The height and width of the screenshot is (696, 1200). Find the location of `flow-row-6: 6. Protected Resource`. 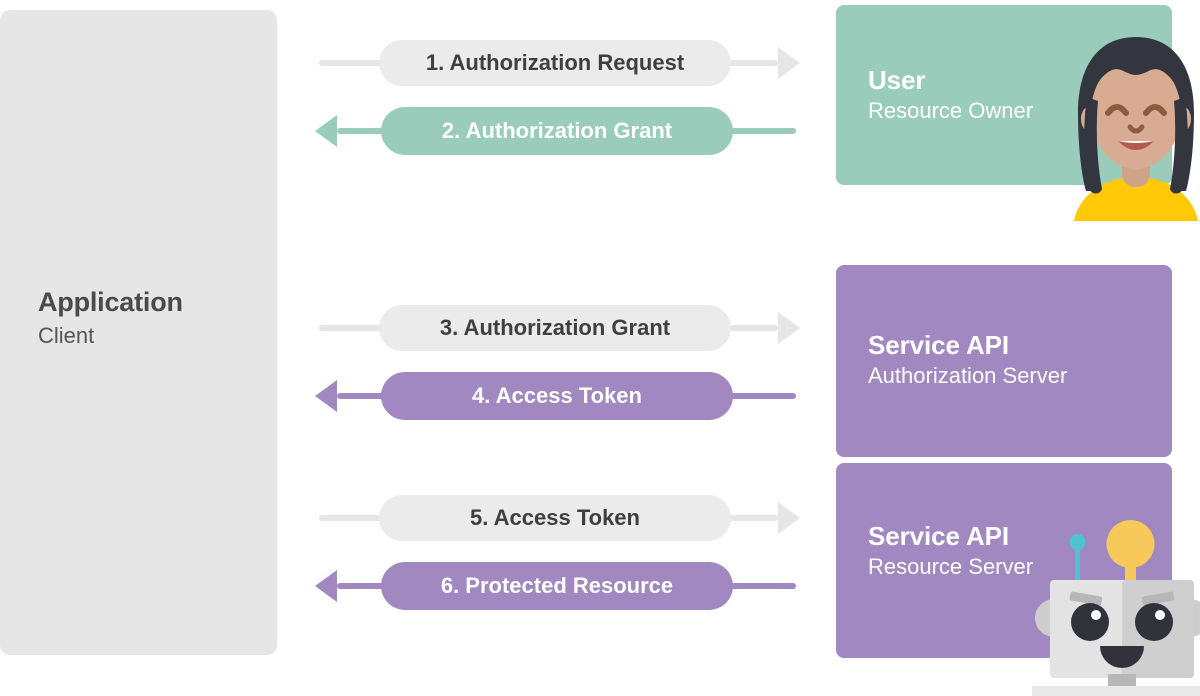

flow-row-6: 6. Protected Resource is located at coordinates (557, 586).